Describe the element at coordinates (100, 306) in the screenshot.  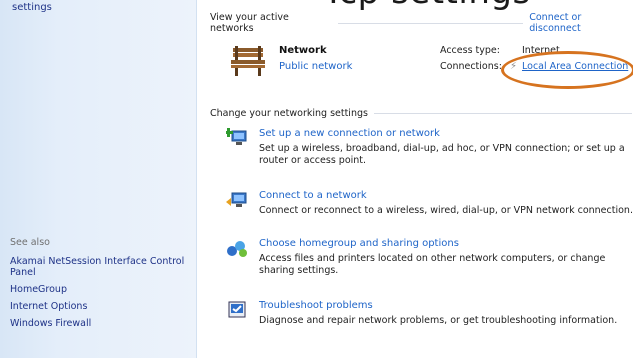
I see `sidebar-link-internet-options: Internet Options` at that location.